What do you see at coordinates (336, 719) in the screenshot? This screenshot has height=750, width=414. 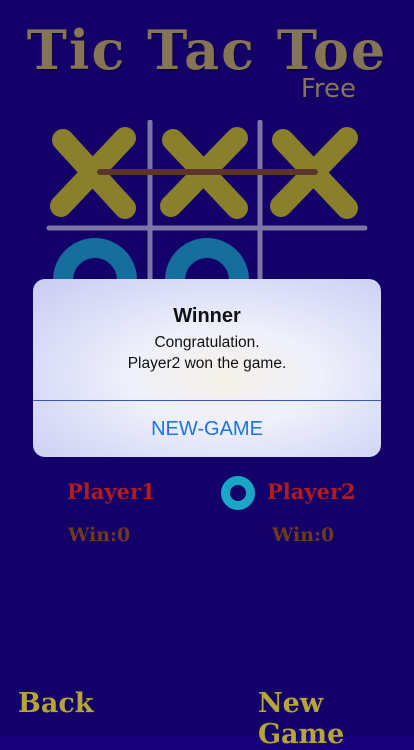 I see `new-game-button: New Game` at bounding box center [336, 719].